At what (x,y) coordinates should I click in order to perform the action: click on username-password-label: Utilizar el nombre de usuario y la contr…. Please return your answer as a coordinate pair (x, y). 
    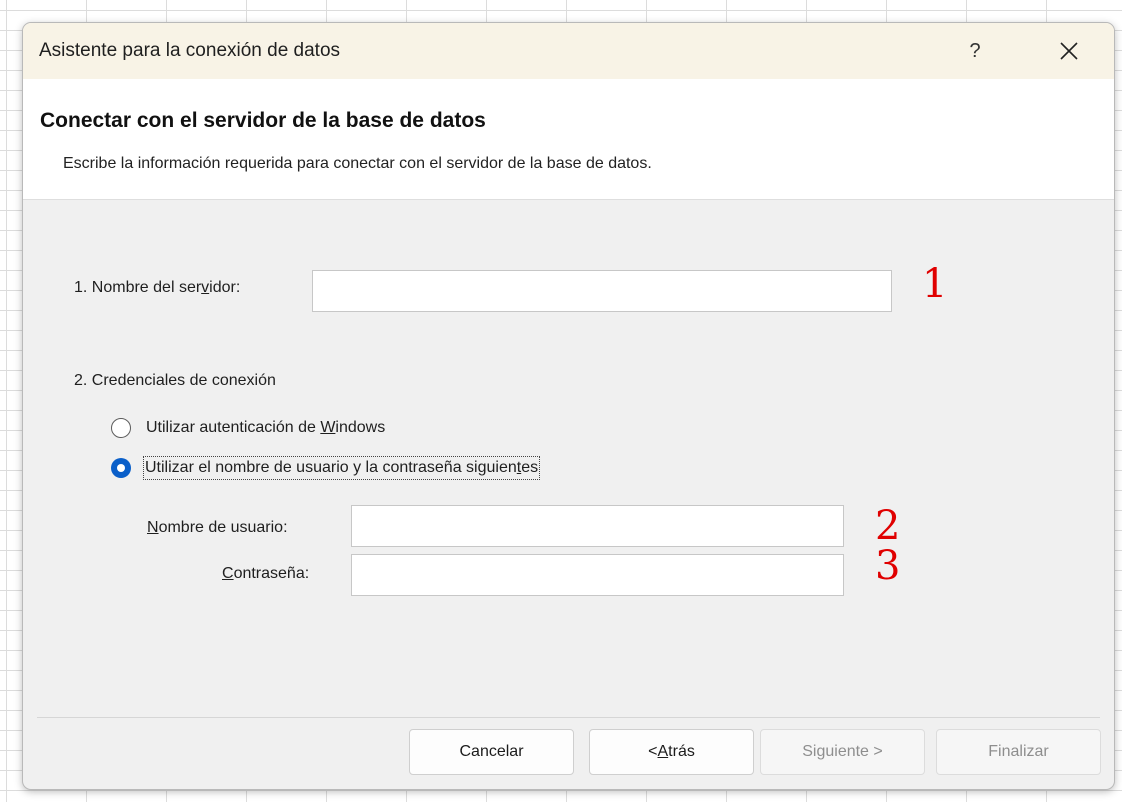
    Looking at the image, I should click on (341, 468).